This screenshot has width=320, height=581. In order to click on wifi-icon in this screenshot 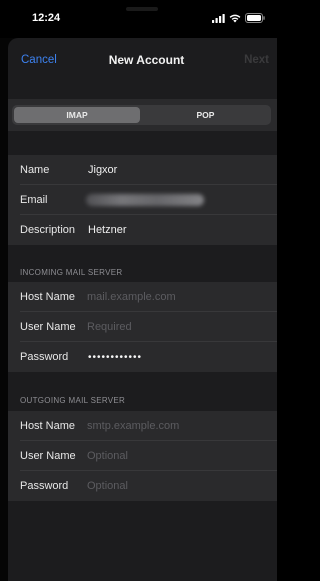, I will do `click(235, 18)`.